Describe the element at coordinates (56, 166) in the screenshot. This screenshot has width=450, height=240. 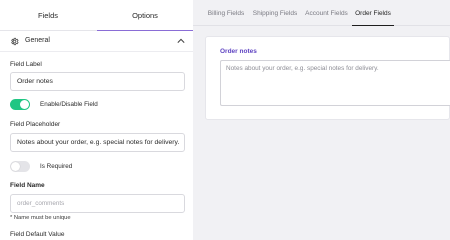
I see `required-label: Is Required` at that location.